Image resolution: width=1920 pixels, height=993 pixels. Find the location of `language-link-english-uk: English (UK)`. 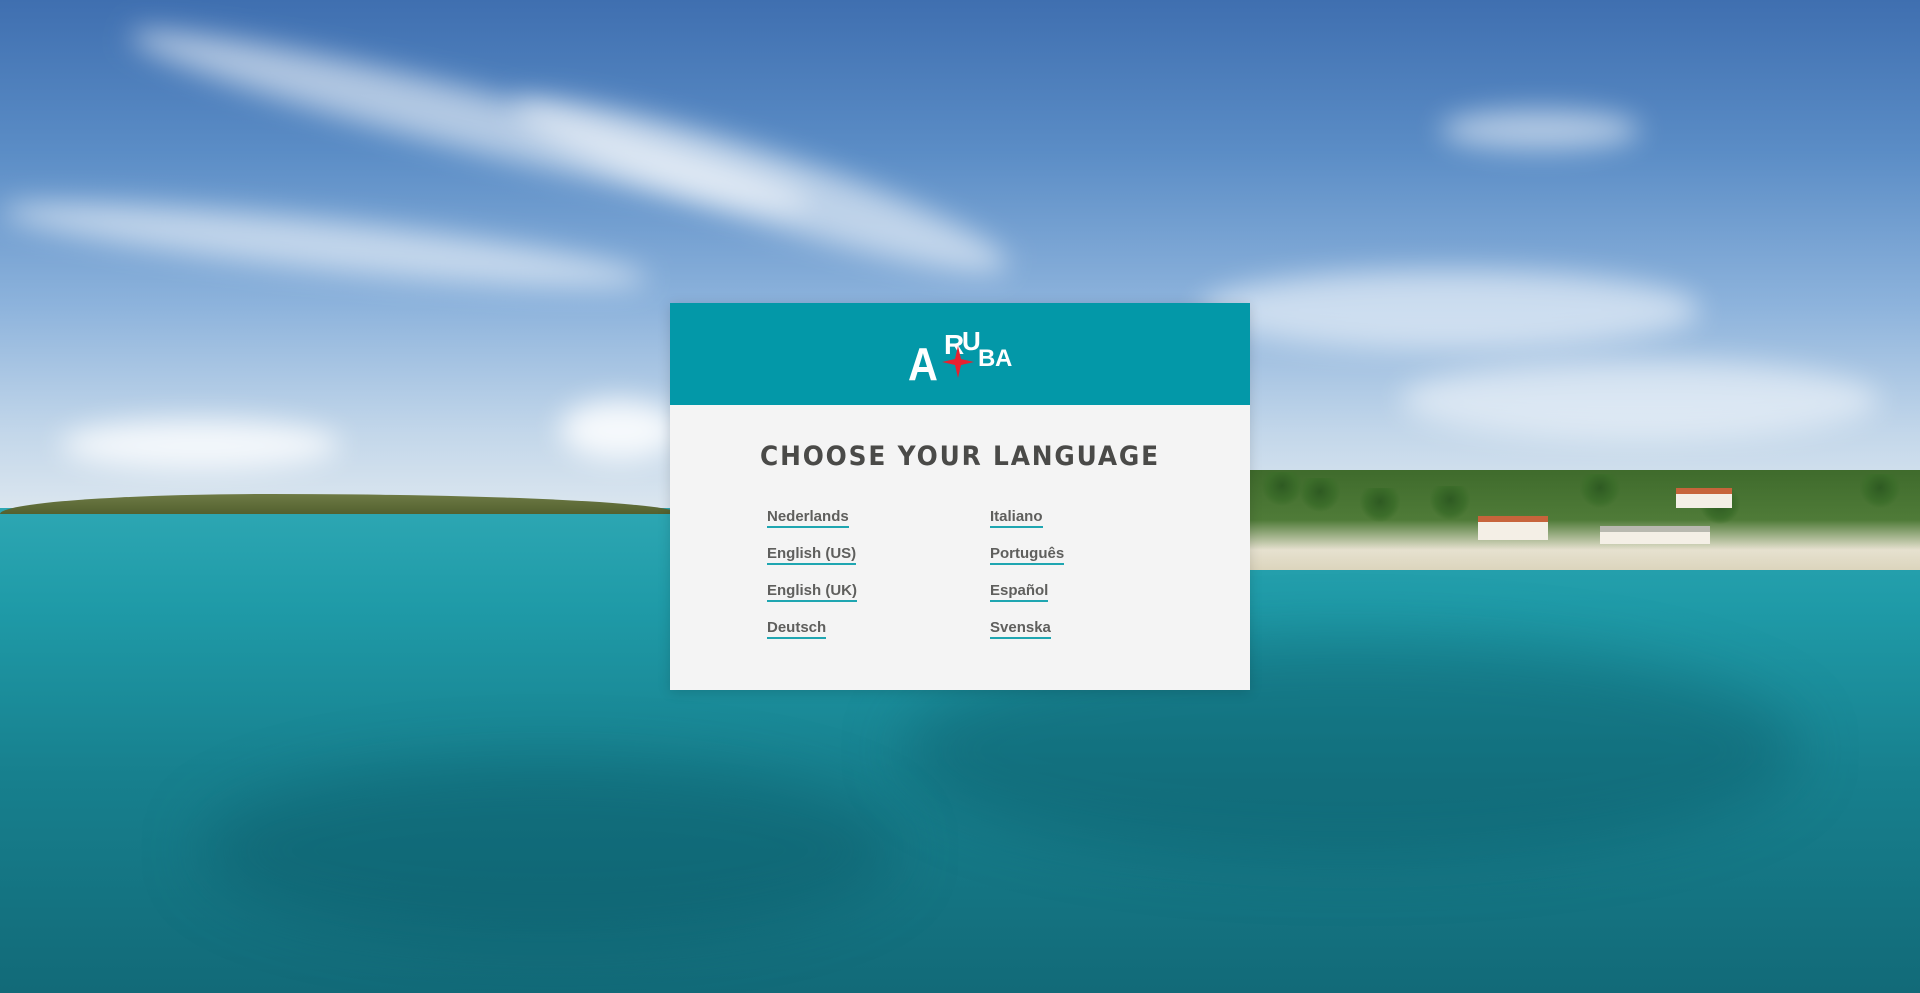

language-link-english-uk: English (UK) is located at coordinates (812, 592).